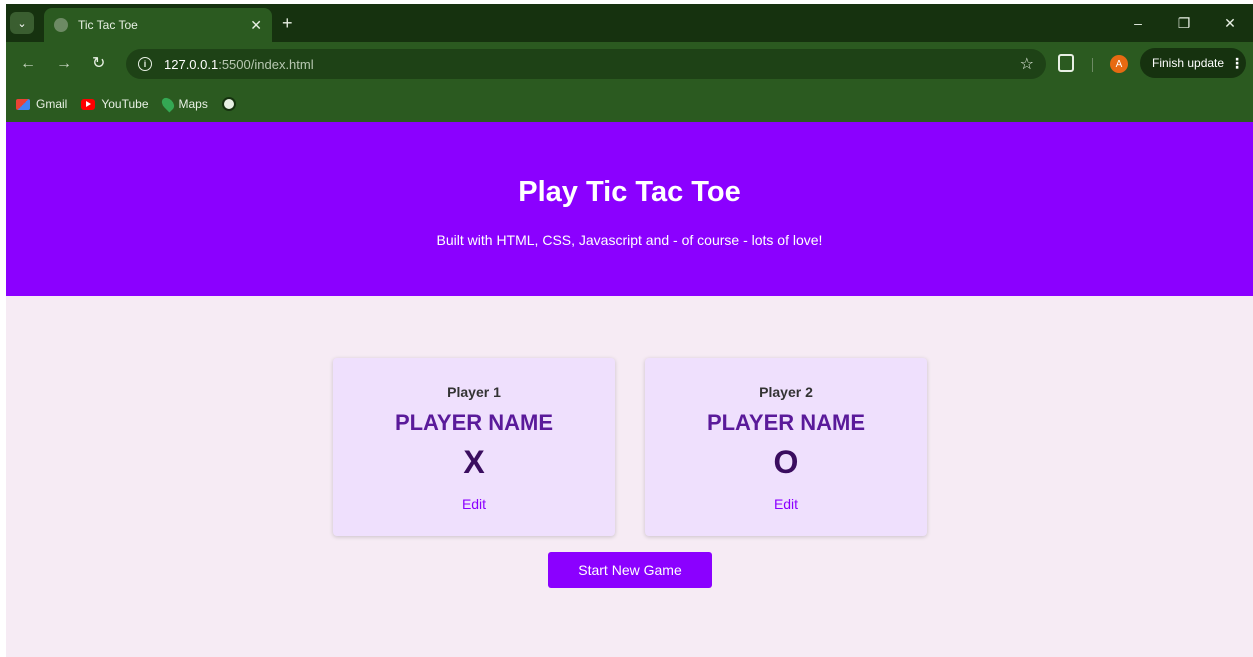 This screenshot has width=1253, height=657. Describe the element at coordinates (287, 23) in the screenshot. I see `new-tab-button: +` at that location.